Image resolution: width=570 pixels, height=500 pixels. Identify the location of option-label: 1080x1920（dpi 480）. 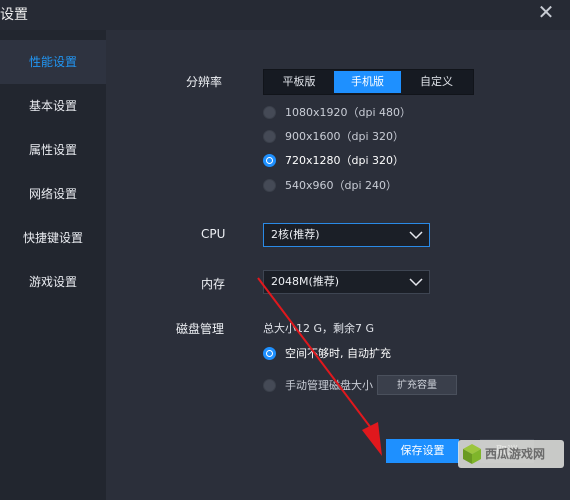
(348, 112).